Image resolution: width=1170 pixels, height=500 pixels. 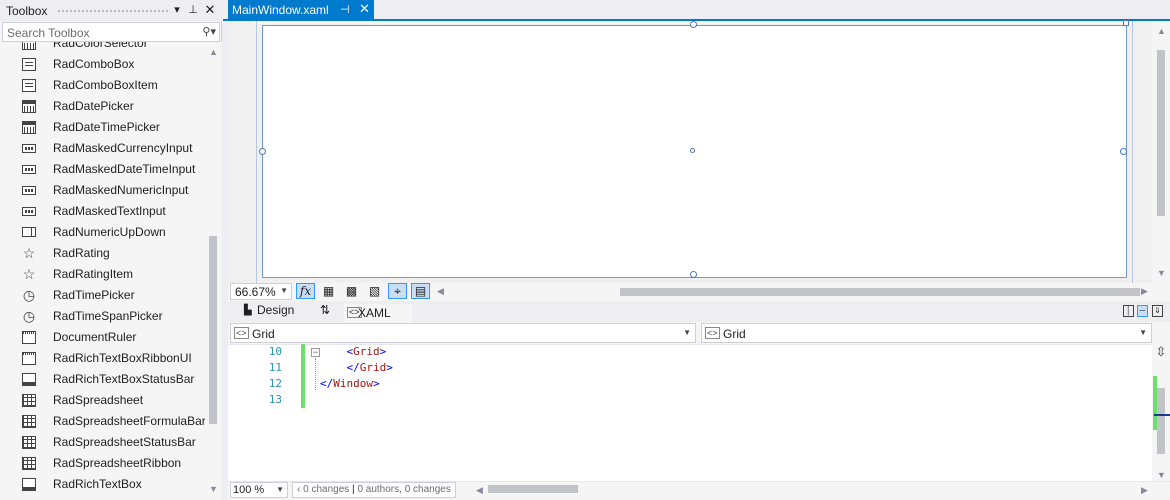 What do you see at coordinates (29, 253) in the screenshot?
I see `star-icon: ☆` at bounding box center [29, 253].